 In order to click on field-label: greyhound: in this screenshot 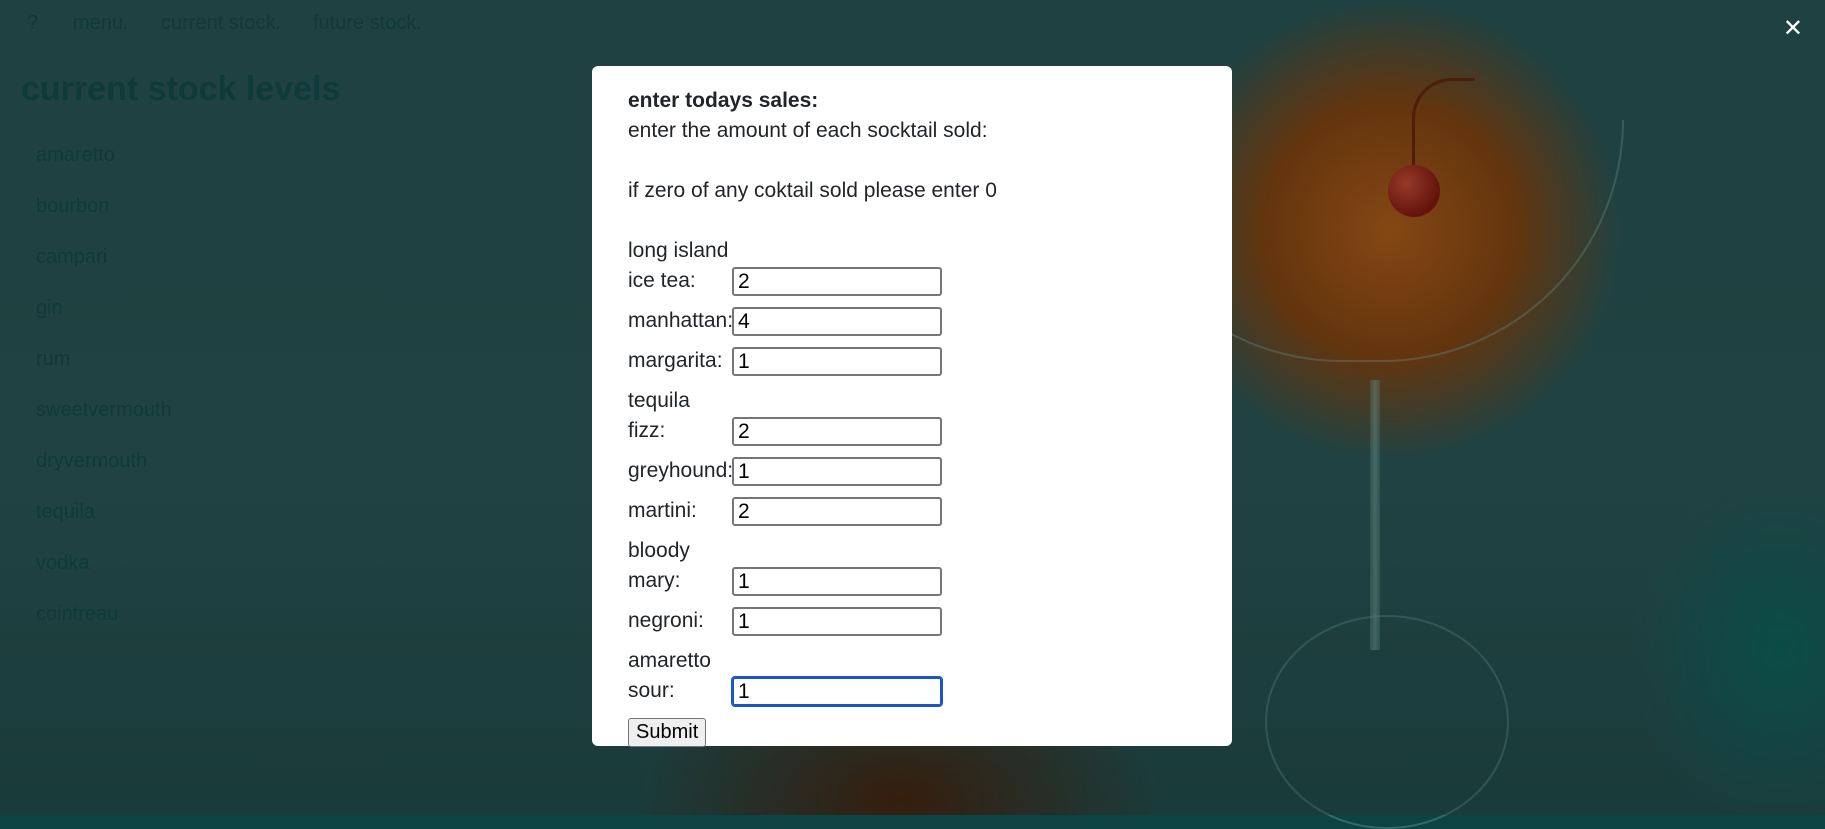, I will do `click(681, 470)`.